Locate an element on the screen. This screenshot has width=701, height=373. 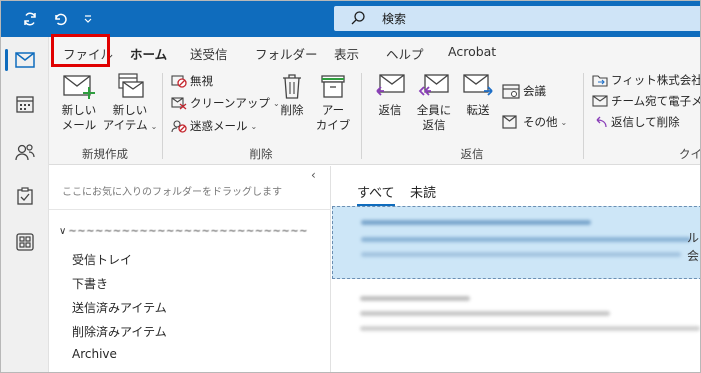
cleanup-icon is located at coordinates (179, 103).